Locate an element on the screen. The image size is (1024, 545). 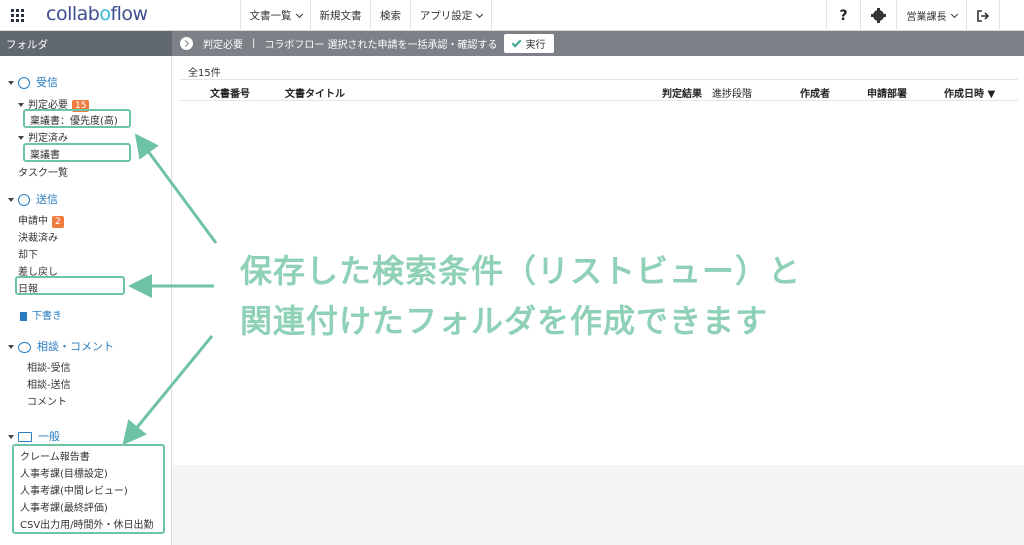
action-bar: 判定必要 | コラボフロー 選択された申請を一括承認・確認する 実行 is located at coordinates (598, 43).